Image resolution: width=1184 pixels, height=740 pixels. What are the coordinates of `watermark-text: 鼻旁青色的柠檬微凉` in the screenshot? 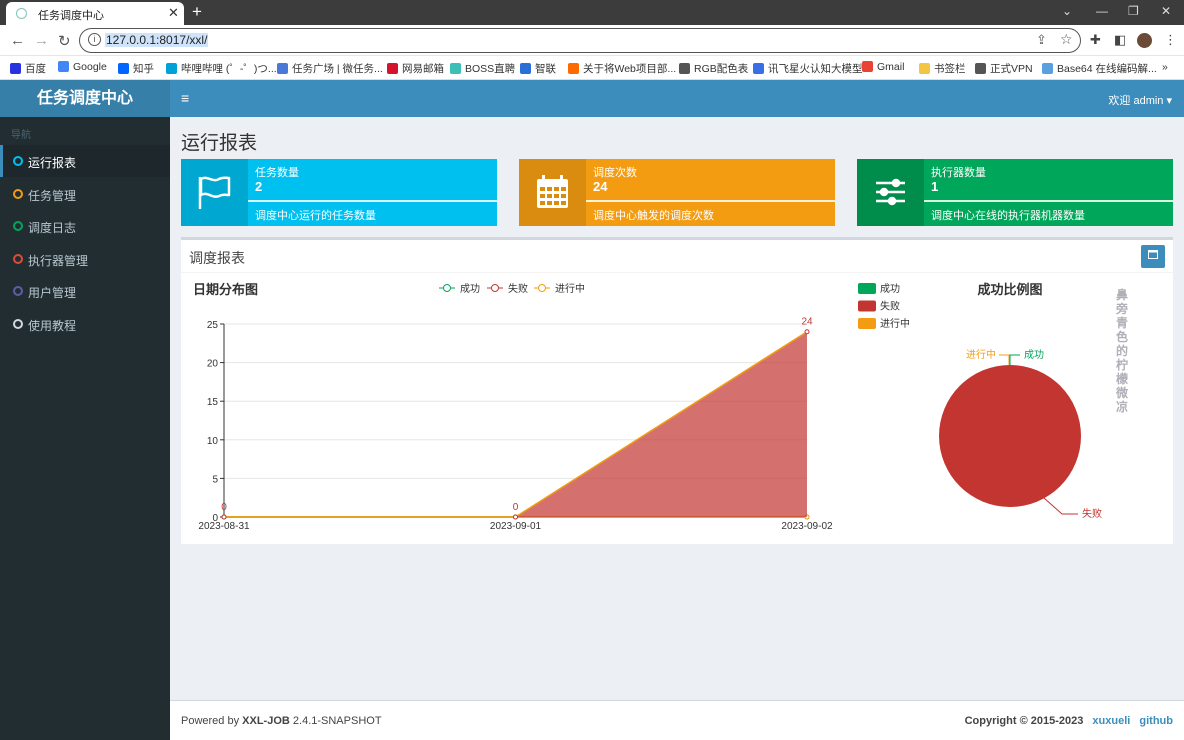 It's located at (1122, 351).